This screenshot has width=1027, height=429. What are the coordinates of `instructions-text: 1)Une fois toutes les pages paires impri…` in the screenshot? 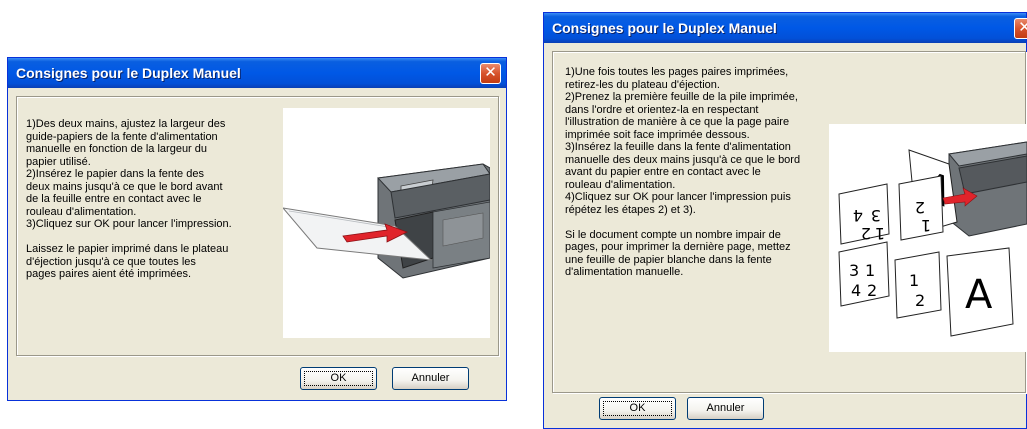 It's located at (683, 172).